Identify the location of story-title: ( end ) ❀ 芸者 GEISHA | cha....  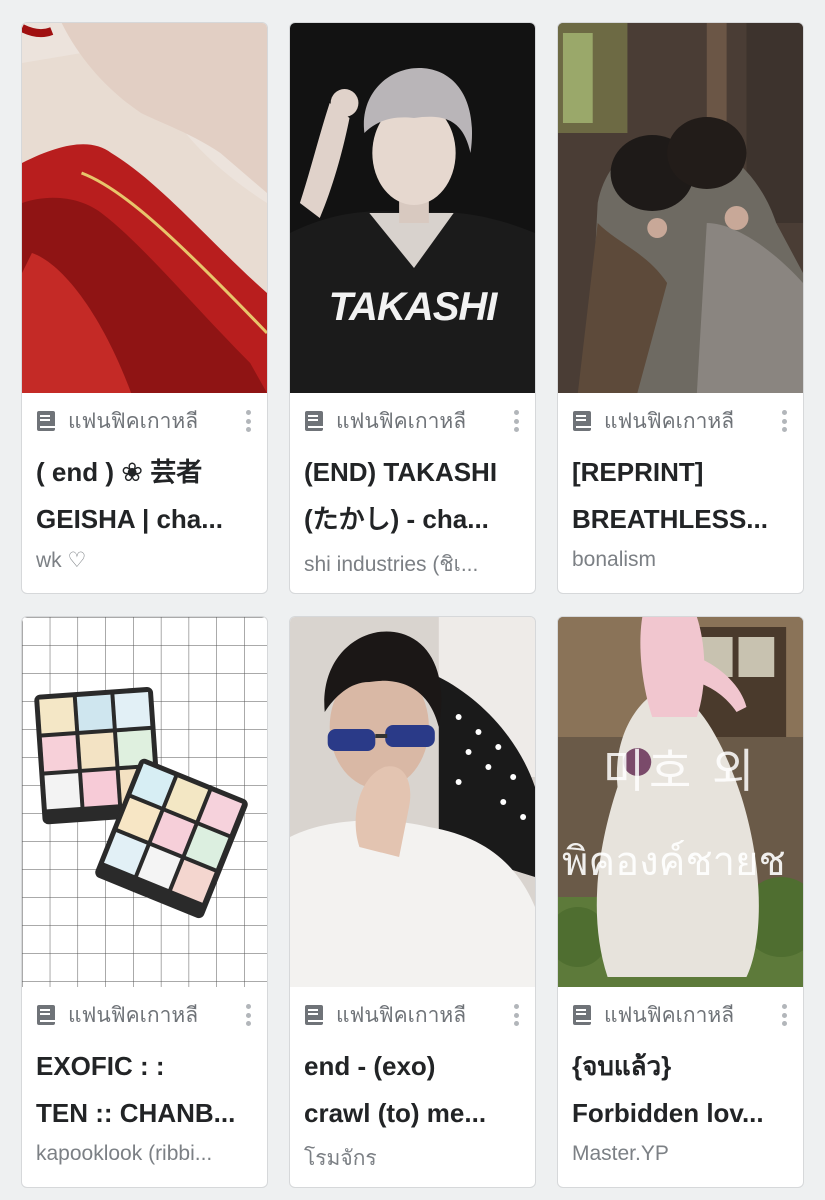
(144, 496).